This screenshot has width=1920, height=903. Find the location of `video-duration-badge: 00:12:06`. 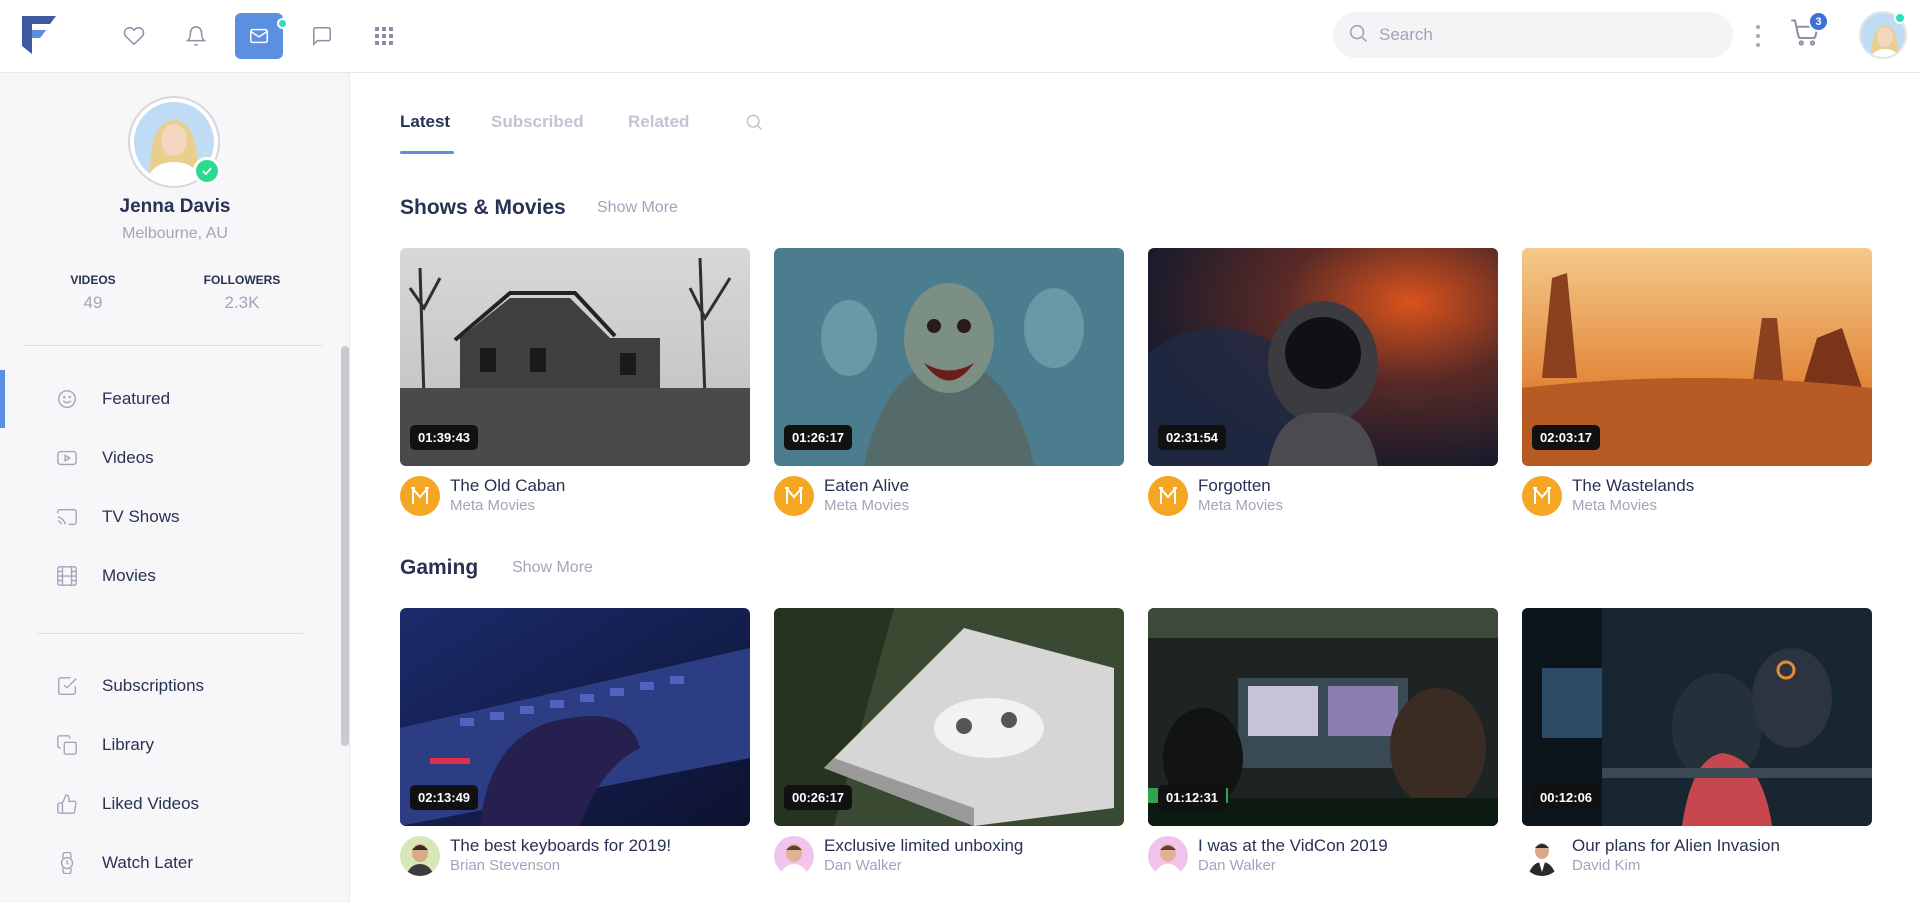

video-duration-badge: 00:12:06 is located at coordinates (1566, 797).